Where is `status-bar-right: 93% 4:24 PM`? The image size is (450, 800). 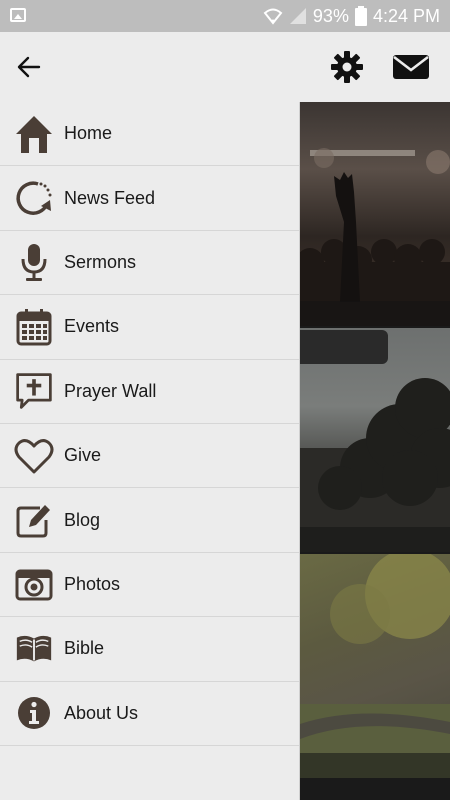 status-bar-right: 93% 4:24 PM is located at coordinates (351, 16).